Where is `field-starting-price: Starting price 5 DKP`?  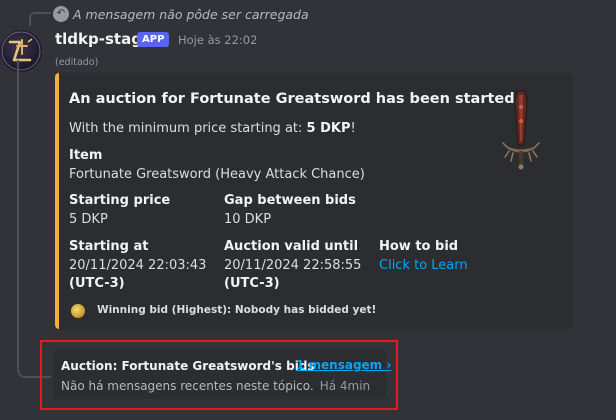
field-starting-price: Starting price 5 DKP is located at coordinates (119, 211).